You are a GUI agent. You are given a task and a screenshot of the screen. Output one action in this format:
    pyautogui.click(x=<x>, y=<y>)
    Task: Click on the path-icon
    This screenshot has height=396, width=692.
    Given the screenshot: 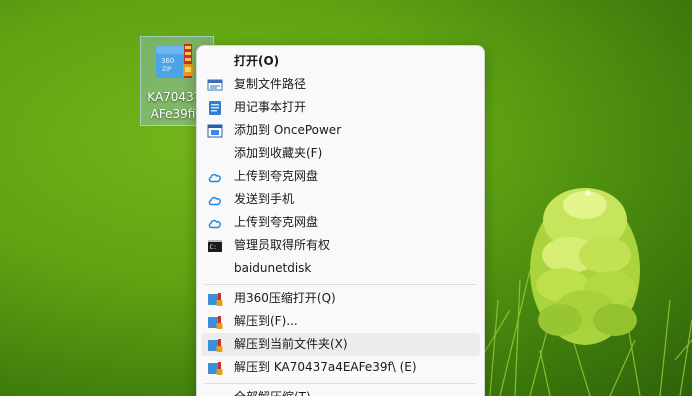 What is the action you would take?
    pyautogui.click(x=215, y=85)
    